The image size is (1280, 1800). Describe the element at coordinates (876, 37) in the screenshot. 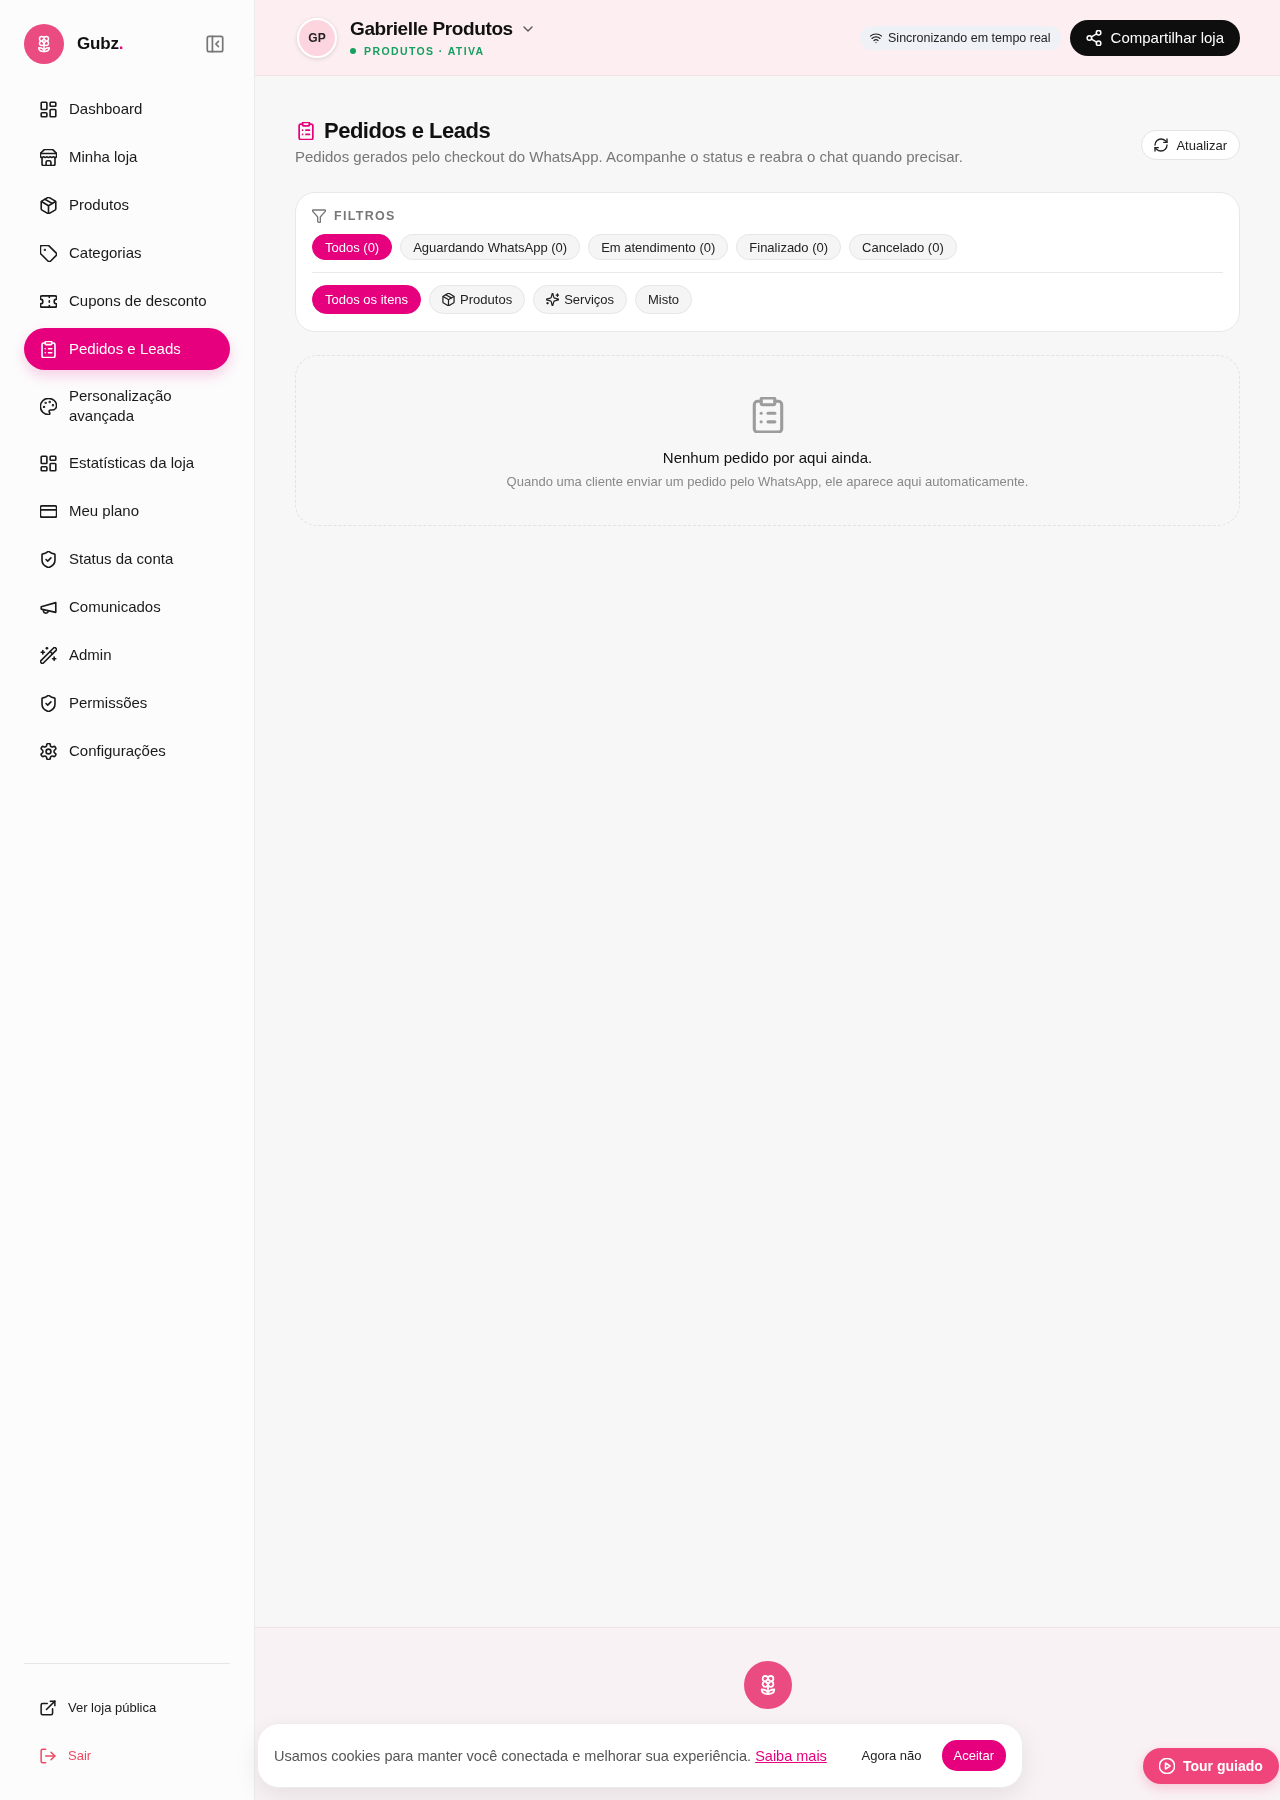

I see `wifi-icon` at that location.